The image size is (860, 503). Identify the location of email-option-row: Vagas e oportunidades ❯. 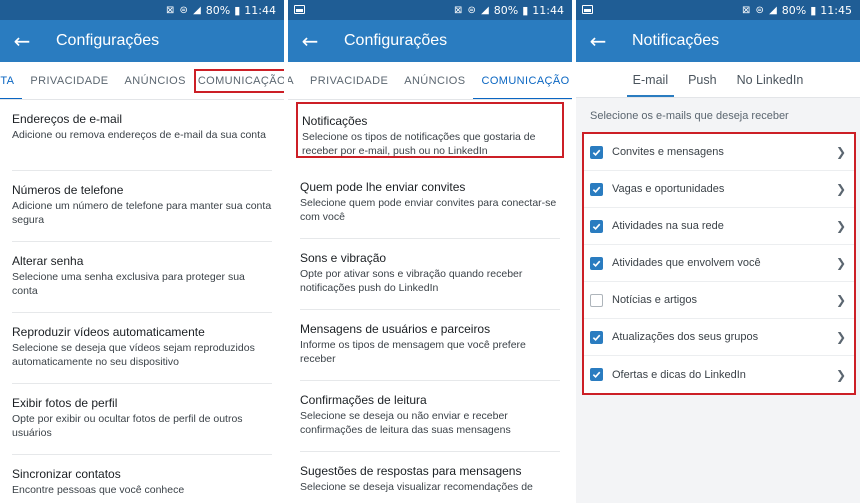
(719, 189).